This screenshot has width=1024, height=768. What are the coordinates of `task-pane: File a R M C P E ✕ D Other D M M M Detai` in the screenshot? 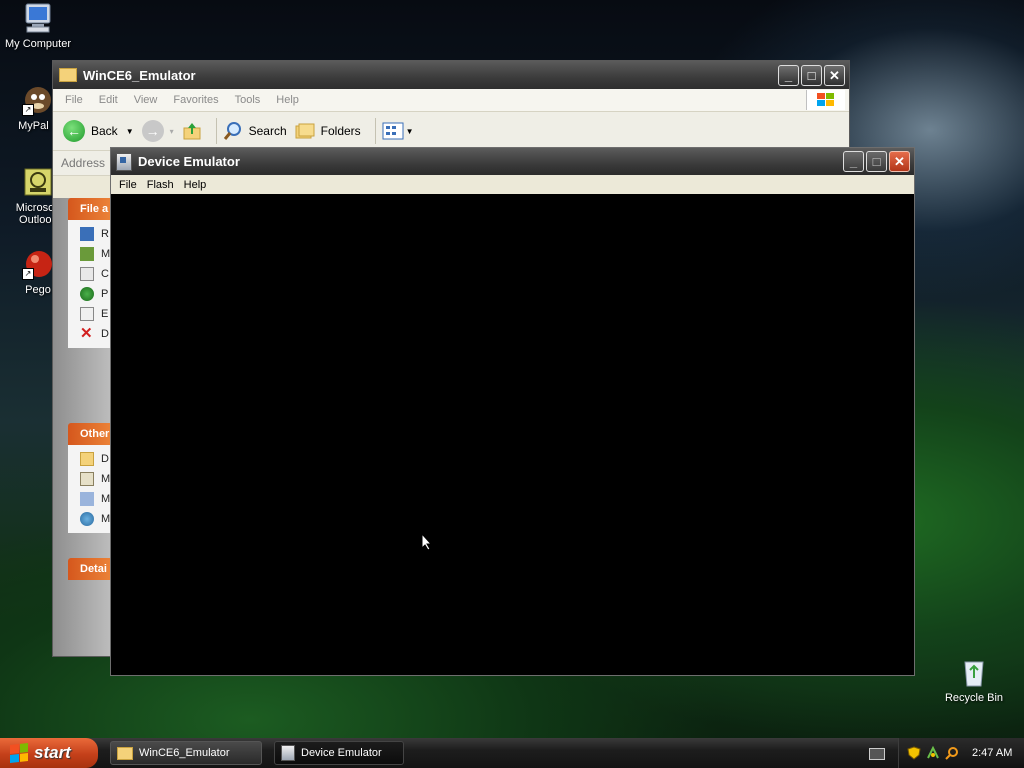 It's located at (85, 427).